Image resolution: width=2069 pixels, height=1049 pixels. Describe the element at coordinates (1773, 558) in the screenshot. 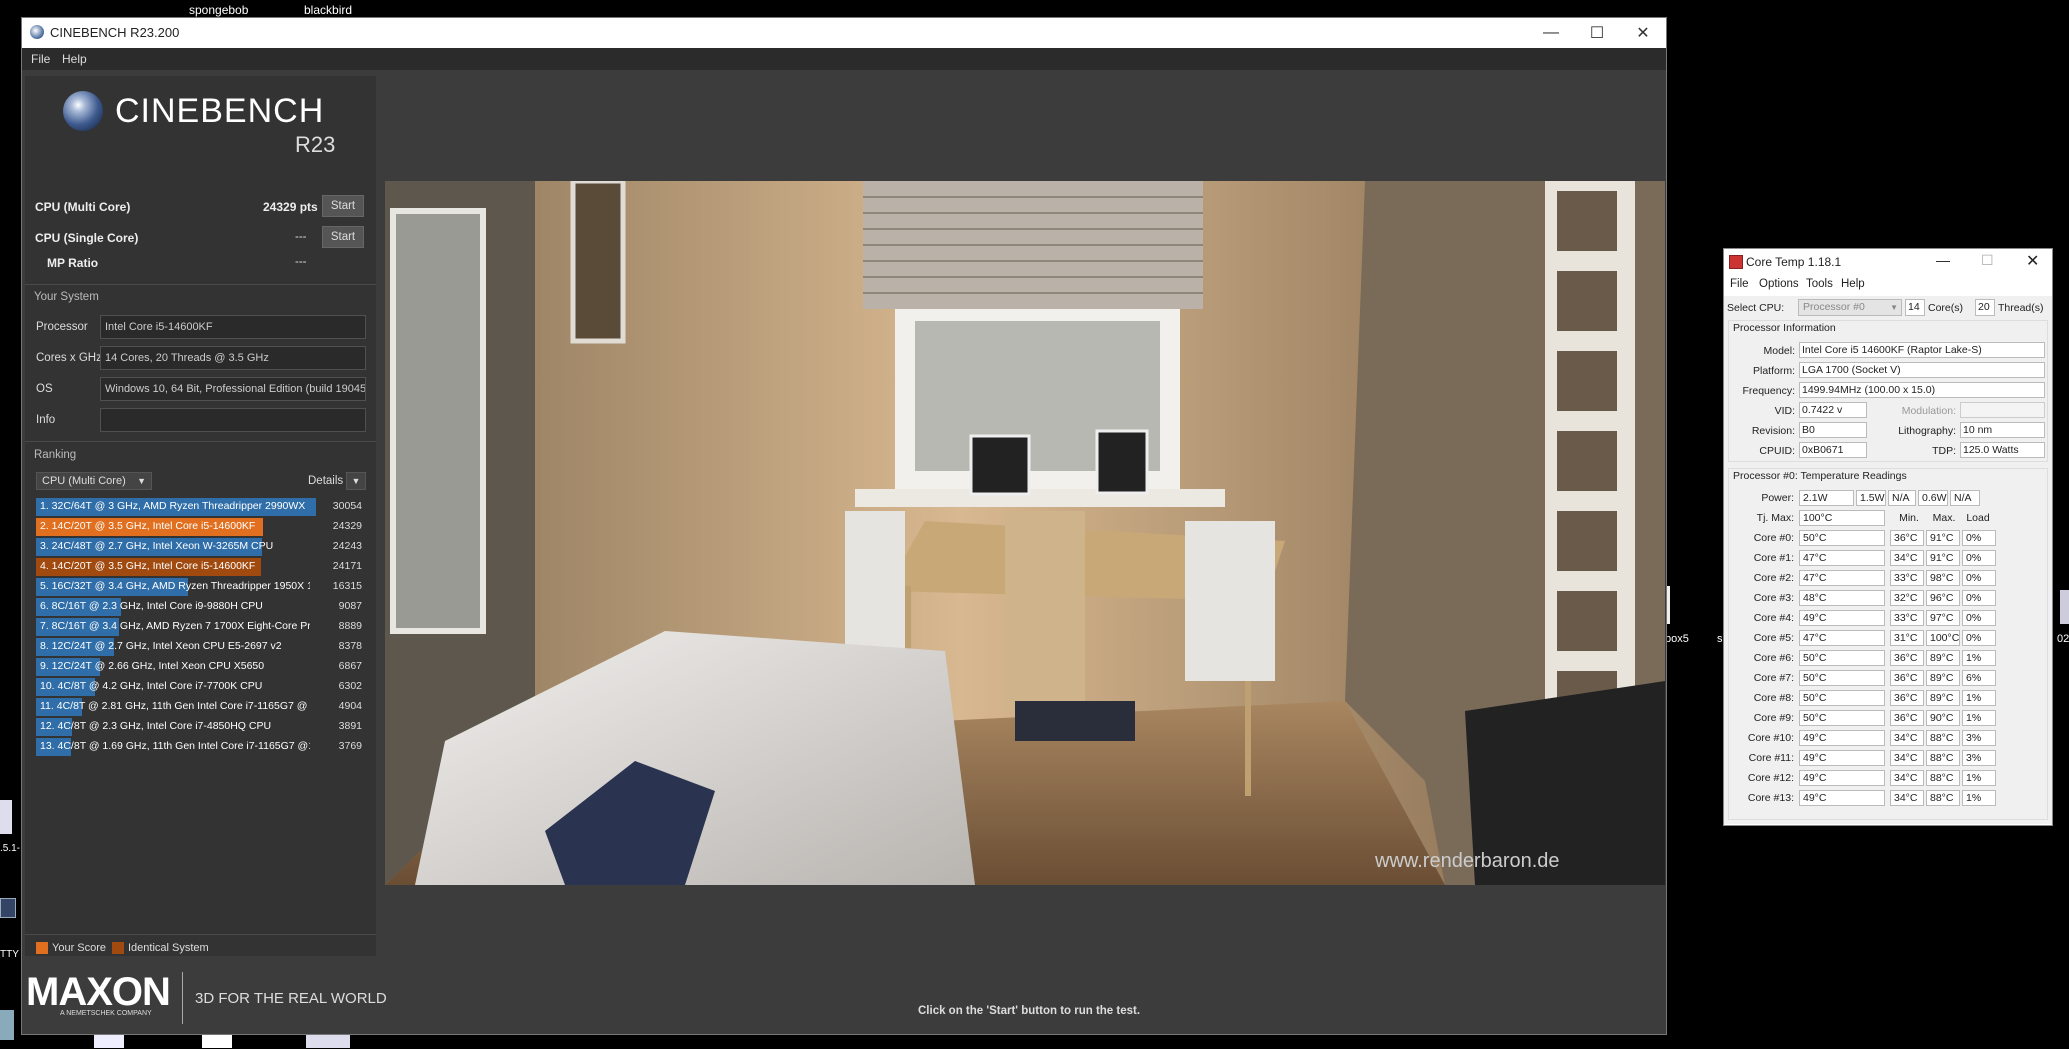

I see `core-label: Core #1:` at that location.